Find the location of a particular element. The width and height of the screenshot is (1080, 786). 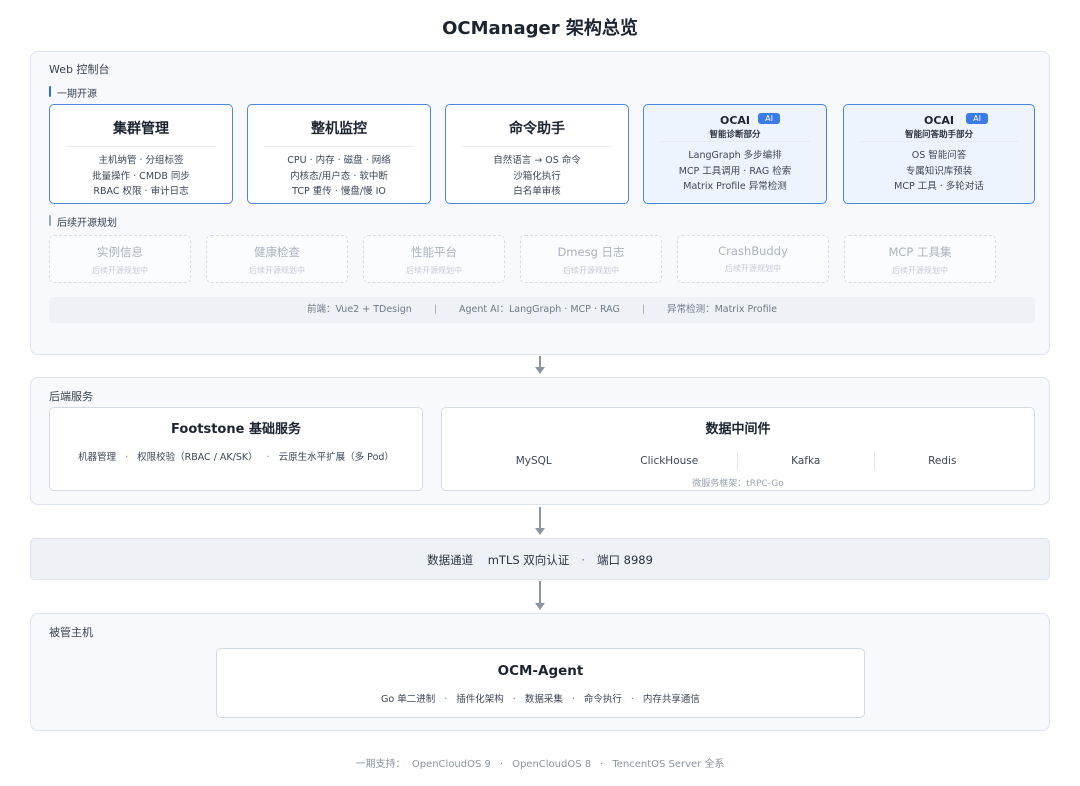

middleware-framework-note: 微服务框架：tRPC-Go is located at coordinates (738, 484).